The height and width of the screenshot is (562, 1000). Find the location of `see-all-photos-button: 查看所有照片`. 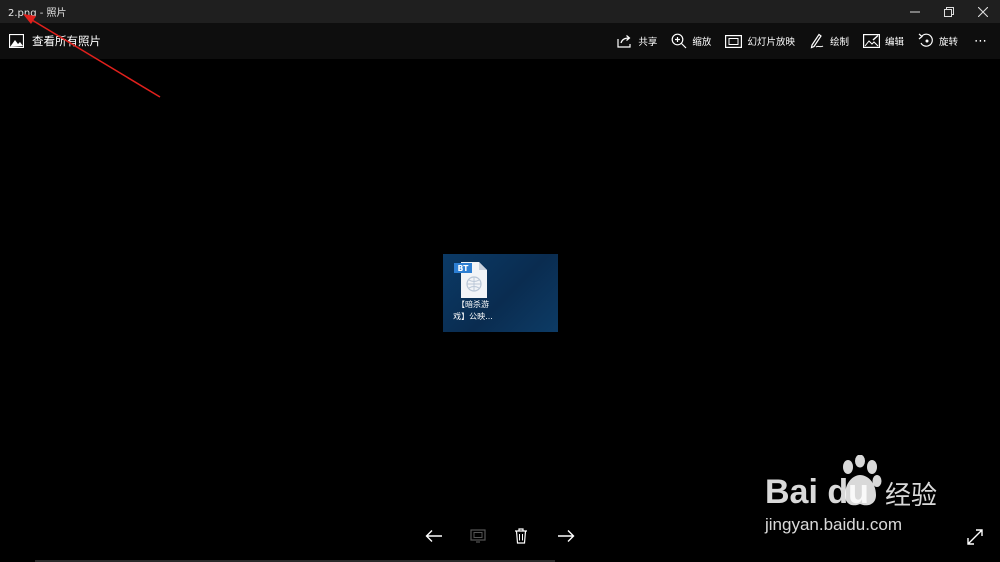

see-all-photos-button: 查看所有照片 is located at coordinates (50, 41).